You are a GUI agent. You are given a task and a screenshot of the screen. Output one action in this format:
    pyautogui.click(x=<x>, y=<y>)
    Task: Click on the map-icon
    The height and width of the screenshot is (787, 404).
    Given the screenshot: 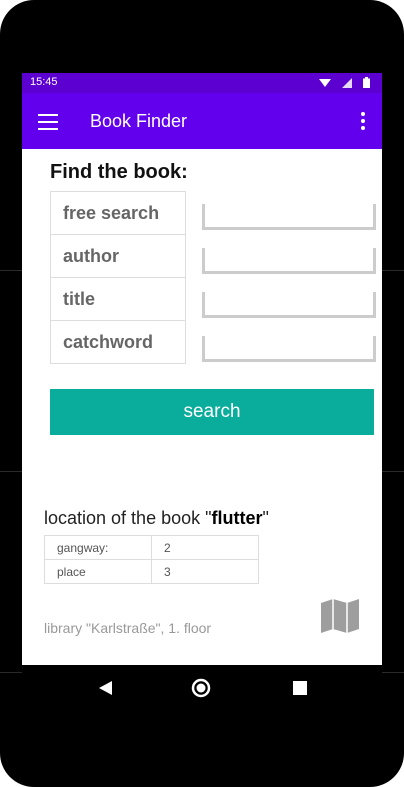 What is the action you would take?
    pyautogui.click(x=340, y=616)
    